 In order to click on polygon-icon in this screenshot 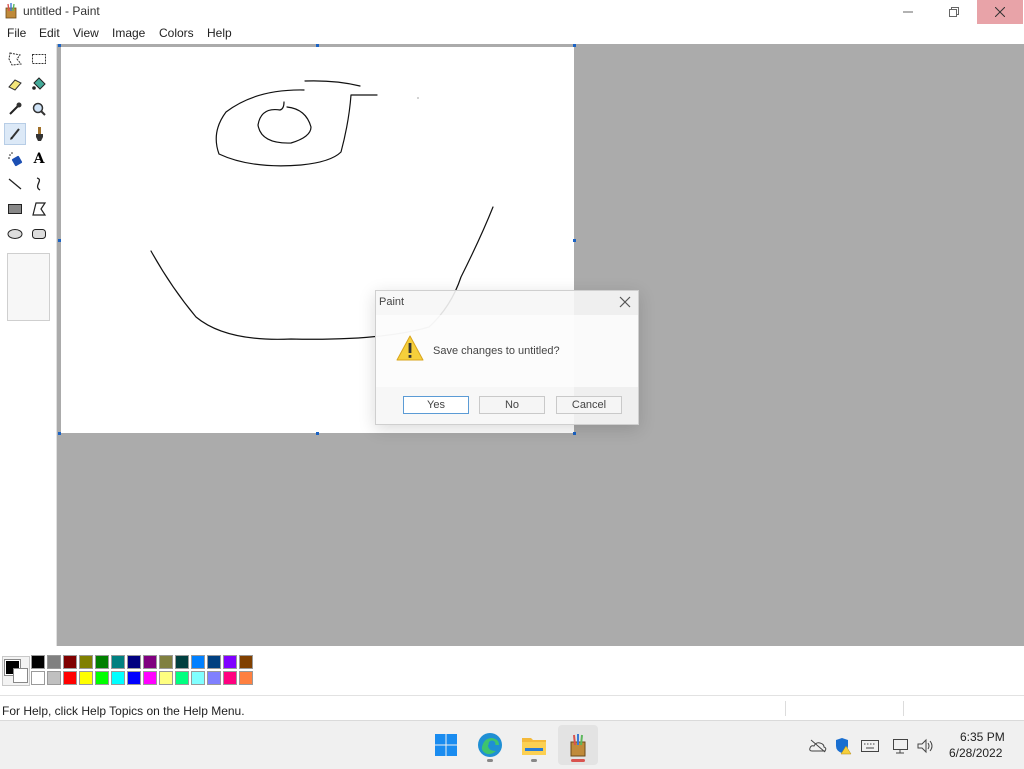, I will do `click(39, 209)`.